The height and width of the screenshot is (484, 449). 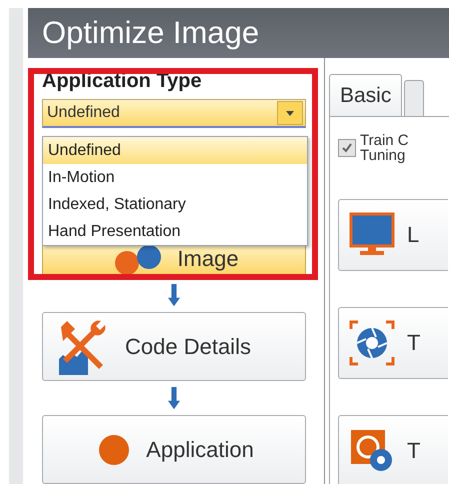 I want to click on application-type-label: Application Type, so click(x=122, y=81).